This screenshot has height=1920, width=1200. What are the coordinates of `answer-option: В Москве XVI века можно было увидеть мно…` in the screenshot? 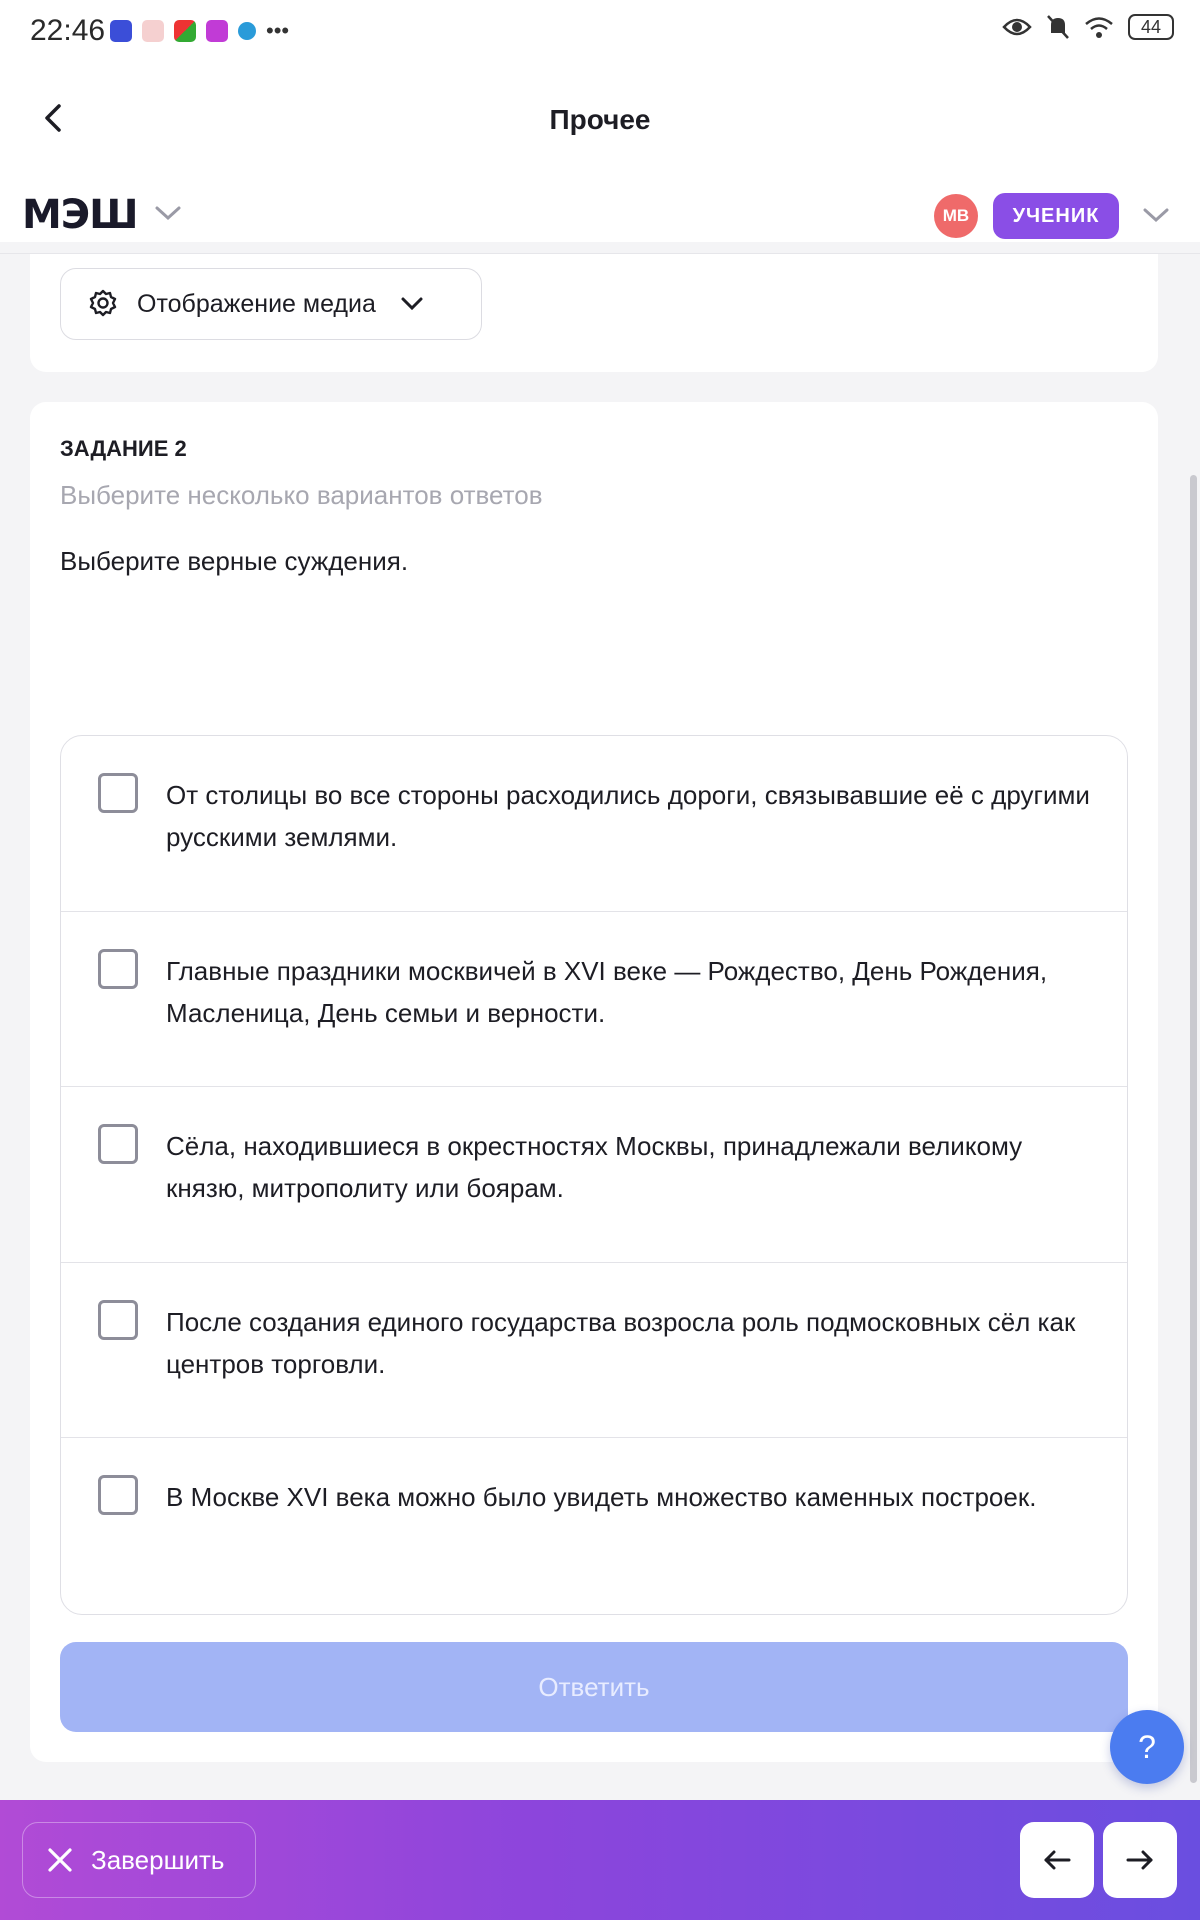 It's located at (594, 1526).